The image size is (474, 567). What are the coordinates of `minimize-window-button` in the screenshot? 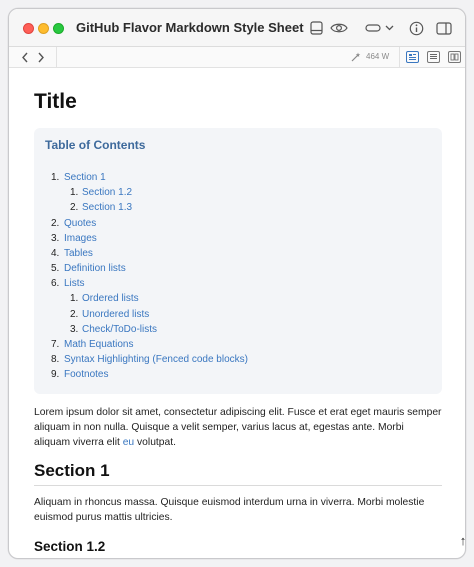 It's located at (43, 28).